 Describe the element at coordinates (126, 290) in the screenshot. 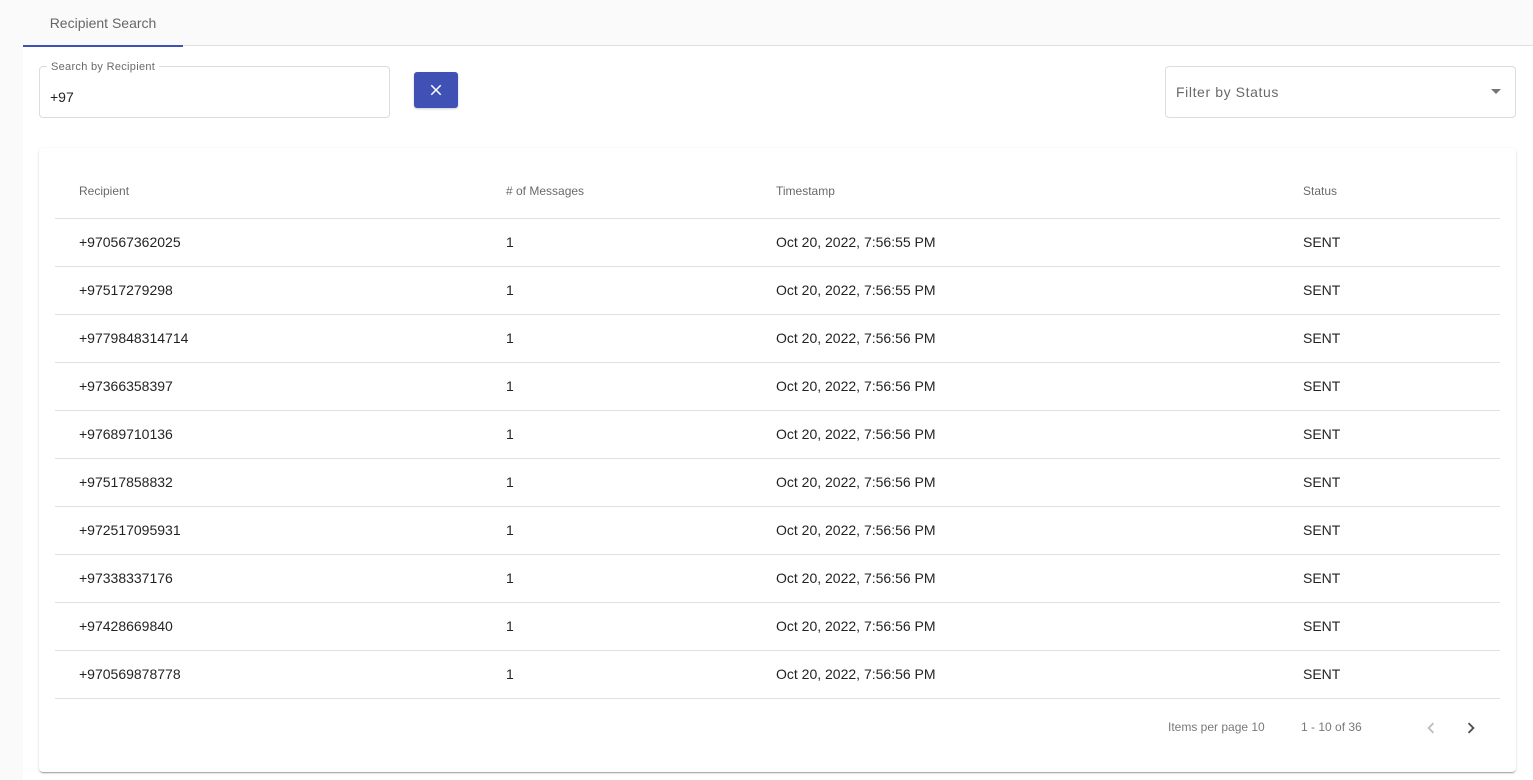

I see `cell-recipient: +97517279298` at that location.